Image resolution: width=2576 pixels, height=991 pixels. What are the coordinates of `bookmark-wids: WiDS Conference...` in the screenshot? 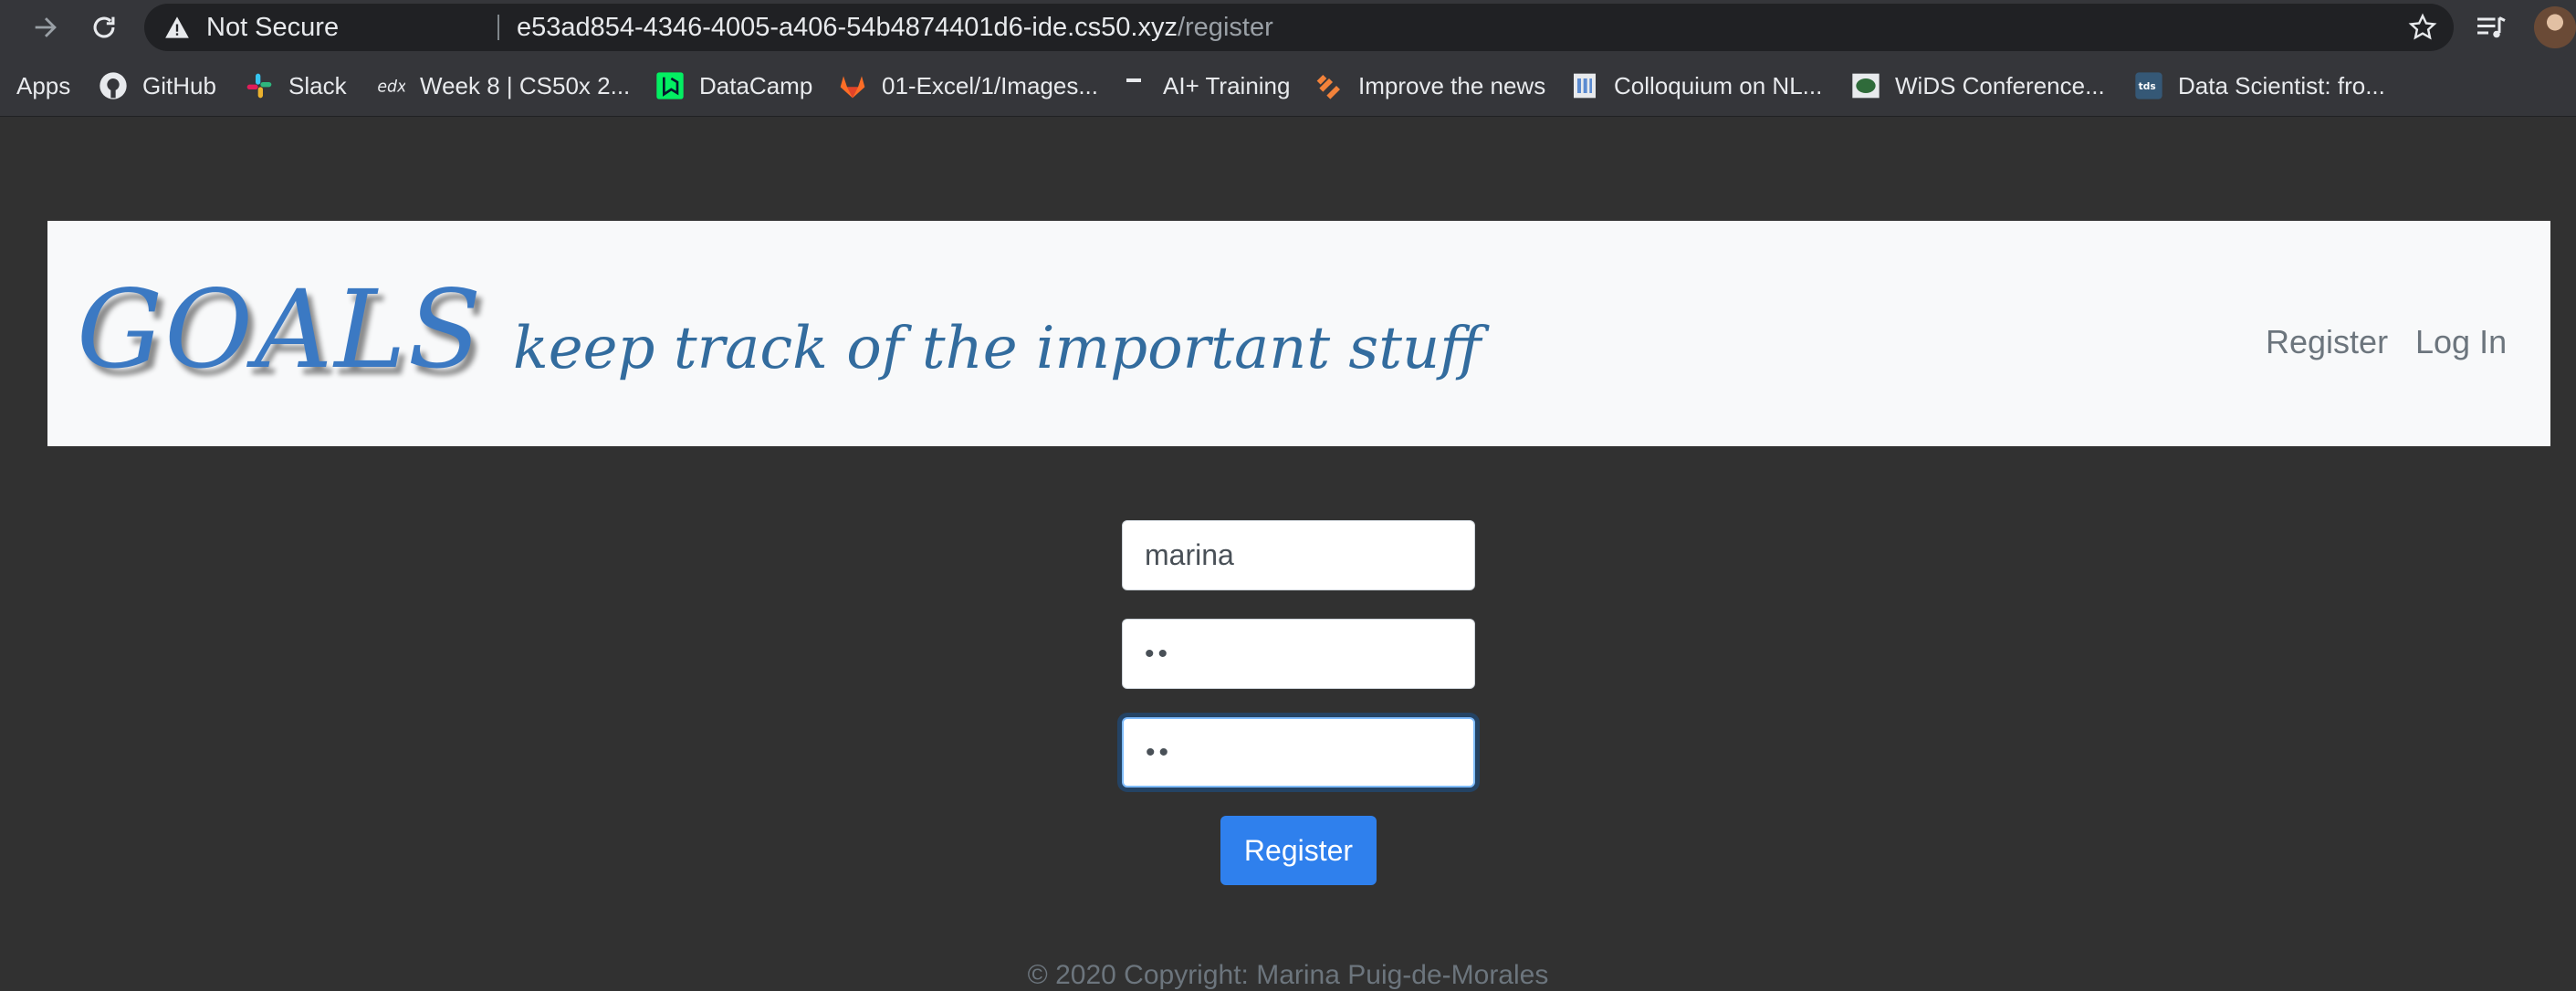 It's located at (1978, 86).